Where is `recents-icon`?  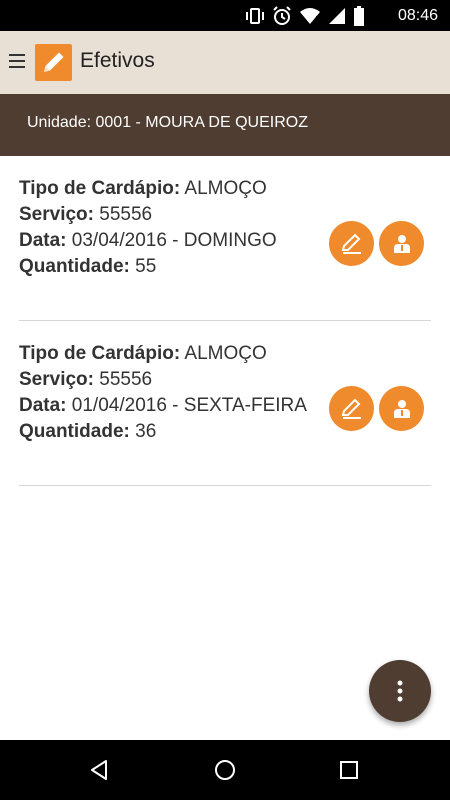 recents-icon is located at coordinates (349, 770).